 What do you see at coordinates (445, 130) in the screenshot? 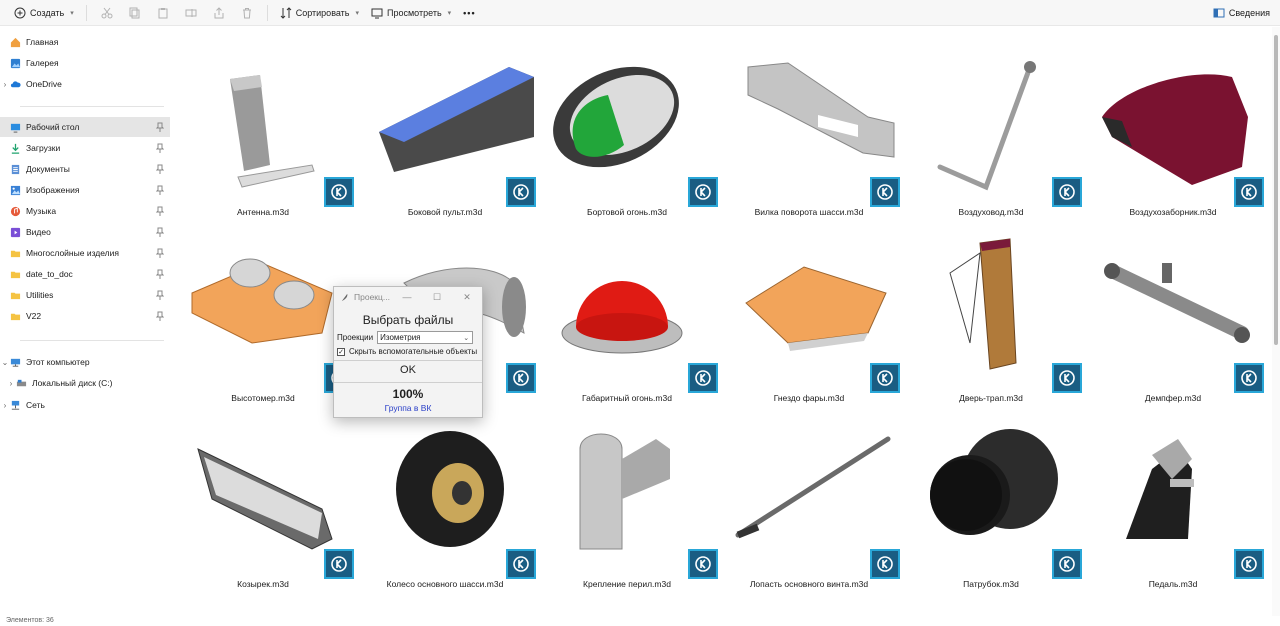
I see `file-tile: Боковой пульт.m3d` at bounding box center [445, 130].